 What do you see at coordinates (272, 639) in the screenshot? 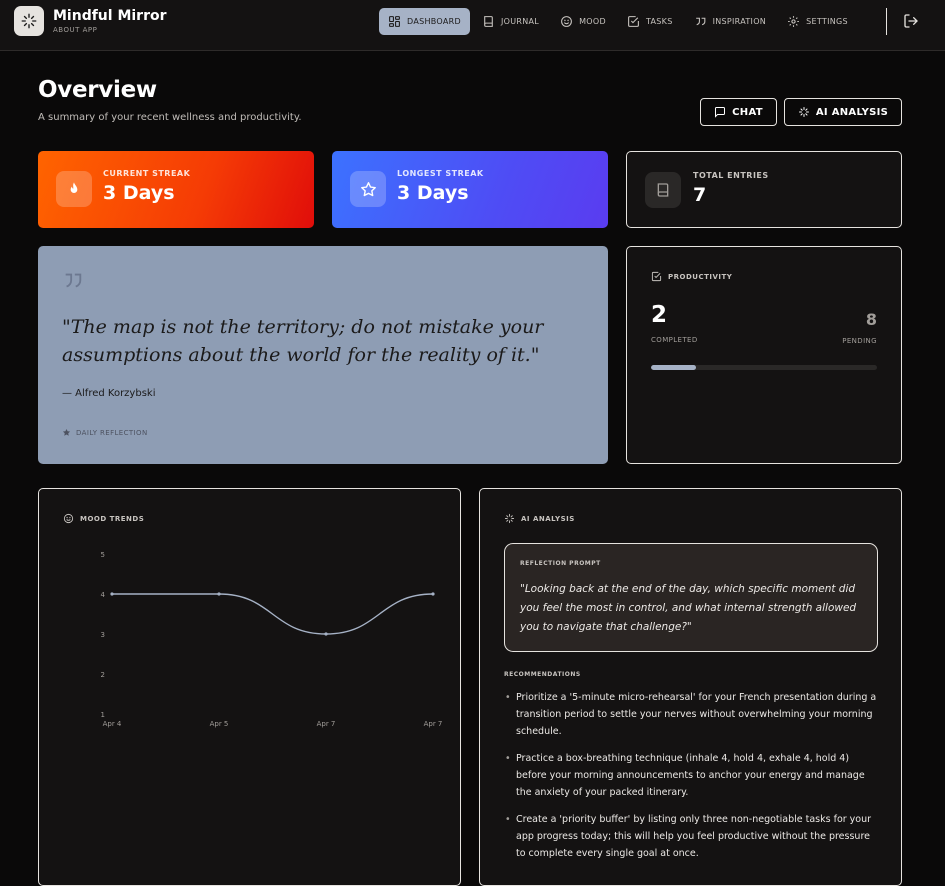
I see `mood-trends-chart: 1 2 3 4 5 Apr 4 Apr 5 Apr 7 Apr 7` at bounding box center [272, 639].